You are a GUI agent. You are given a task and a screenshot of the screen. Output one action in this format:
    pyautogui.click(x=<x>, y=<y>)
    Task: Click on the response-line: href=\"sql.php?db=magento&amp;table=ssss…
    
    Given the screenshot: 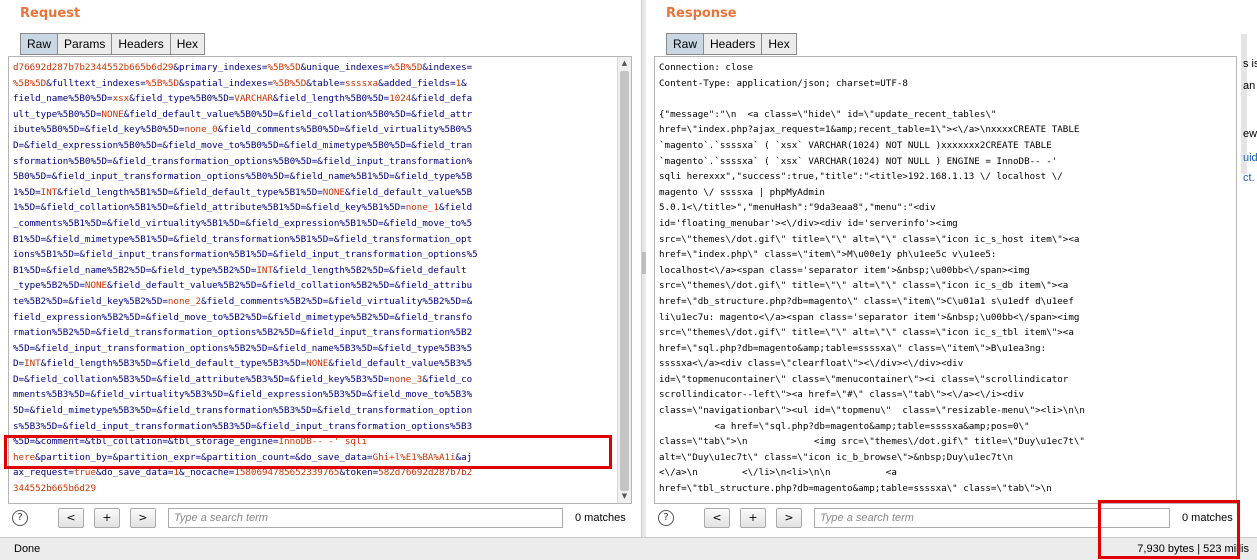 What is the action you would take?
    pyautogui.click(x=853, y=348)
    